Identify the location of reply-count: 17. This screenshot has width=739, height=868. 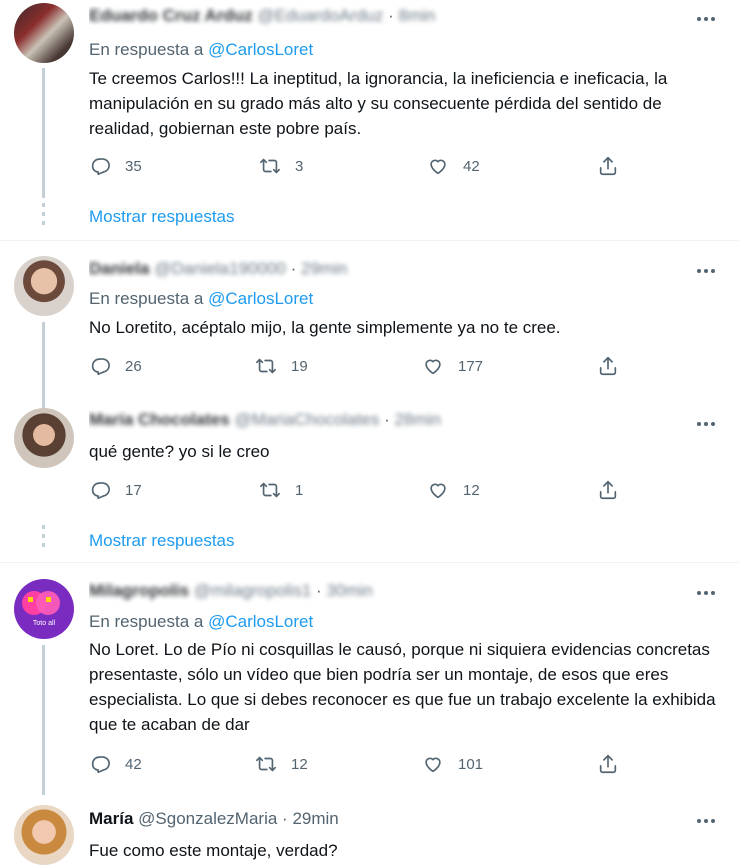
(133, 490).